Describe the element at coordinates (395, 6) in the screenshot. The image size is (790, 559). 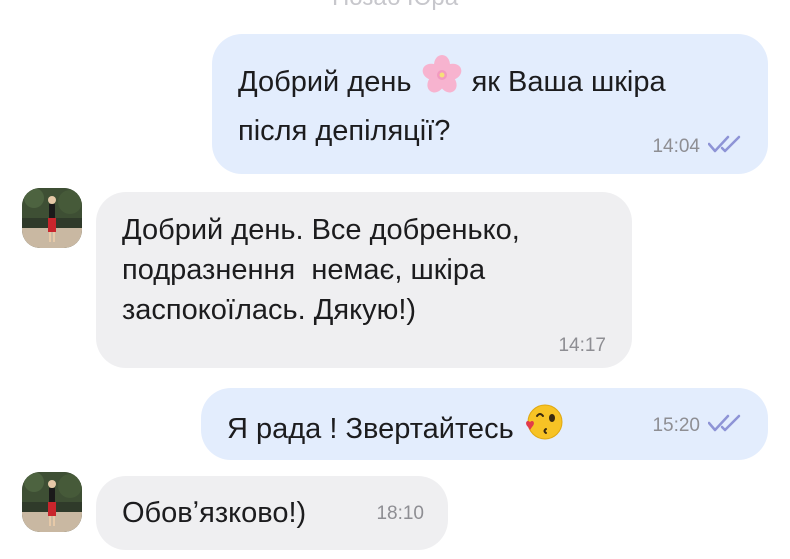
I see `contact-name-header: Нозаб Юра` at that location.